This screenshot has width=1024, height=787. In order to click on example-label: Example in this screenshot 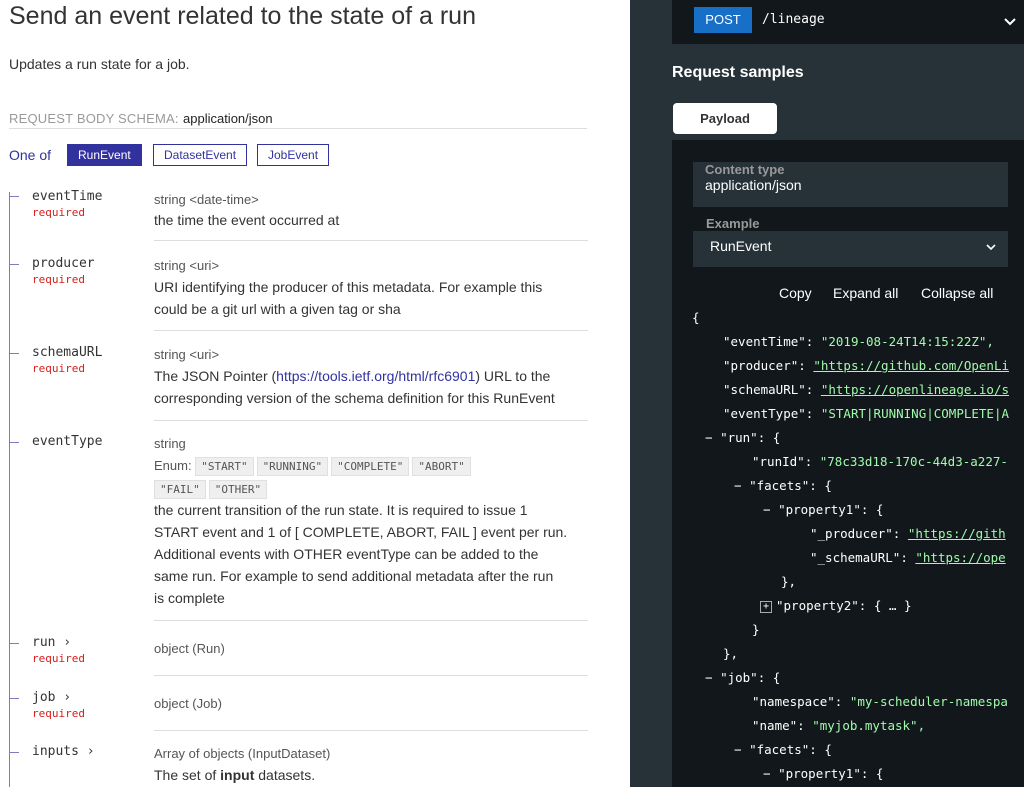, I will do `click(733, 223)`.